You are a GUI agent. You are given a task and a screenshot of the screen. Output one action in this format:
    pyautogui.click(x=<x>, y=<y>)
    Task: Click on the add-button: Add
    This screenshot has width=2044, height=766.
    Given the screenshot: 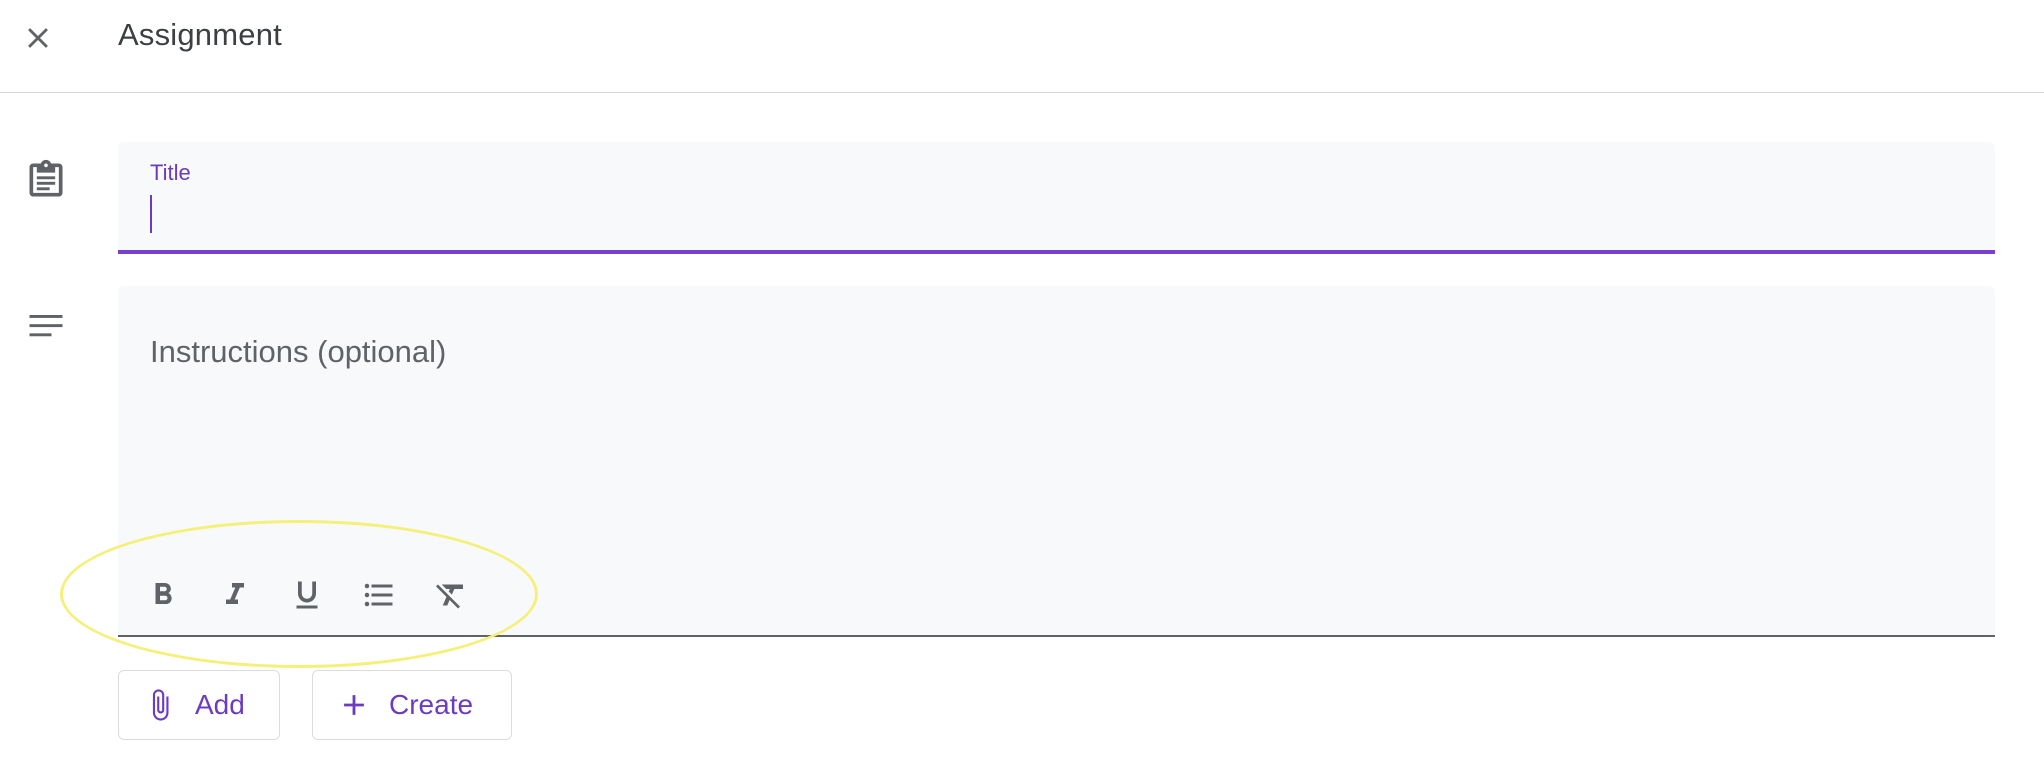 What is the action you would take?
    pyautogui.click(x=199, y=705)
    